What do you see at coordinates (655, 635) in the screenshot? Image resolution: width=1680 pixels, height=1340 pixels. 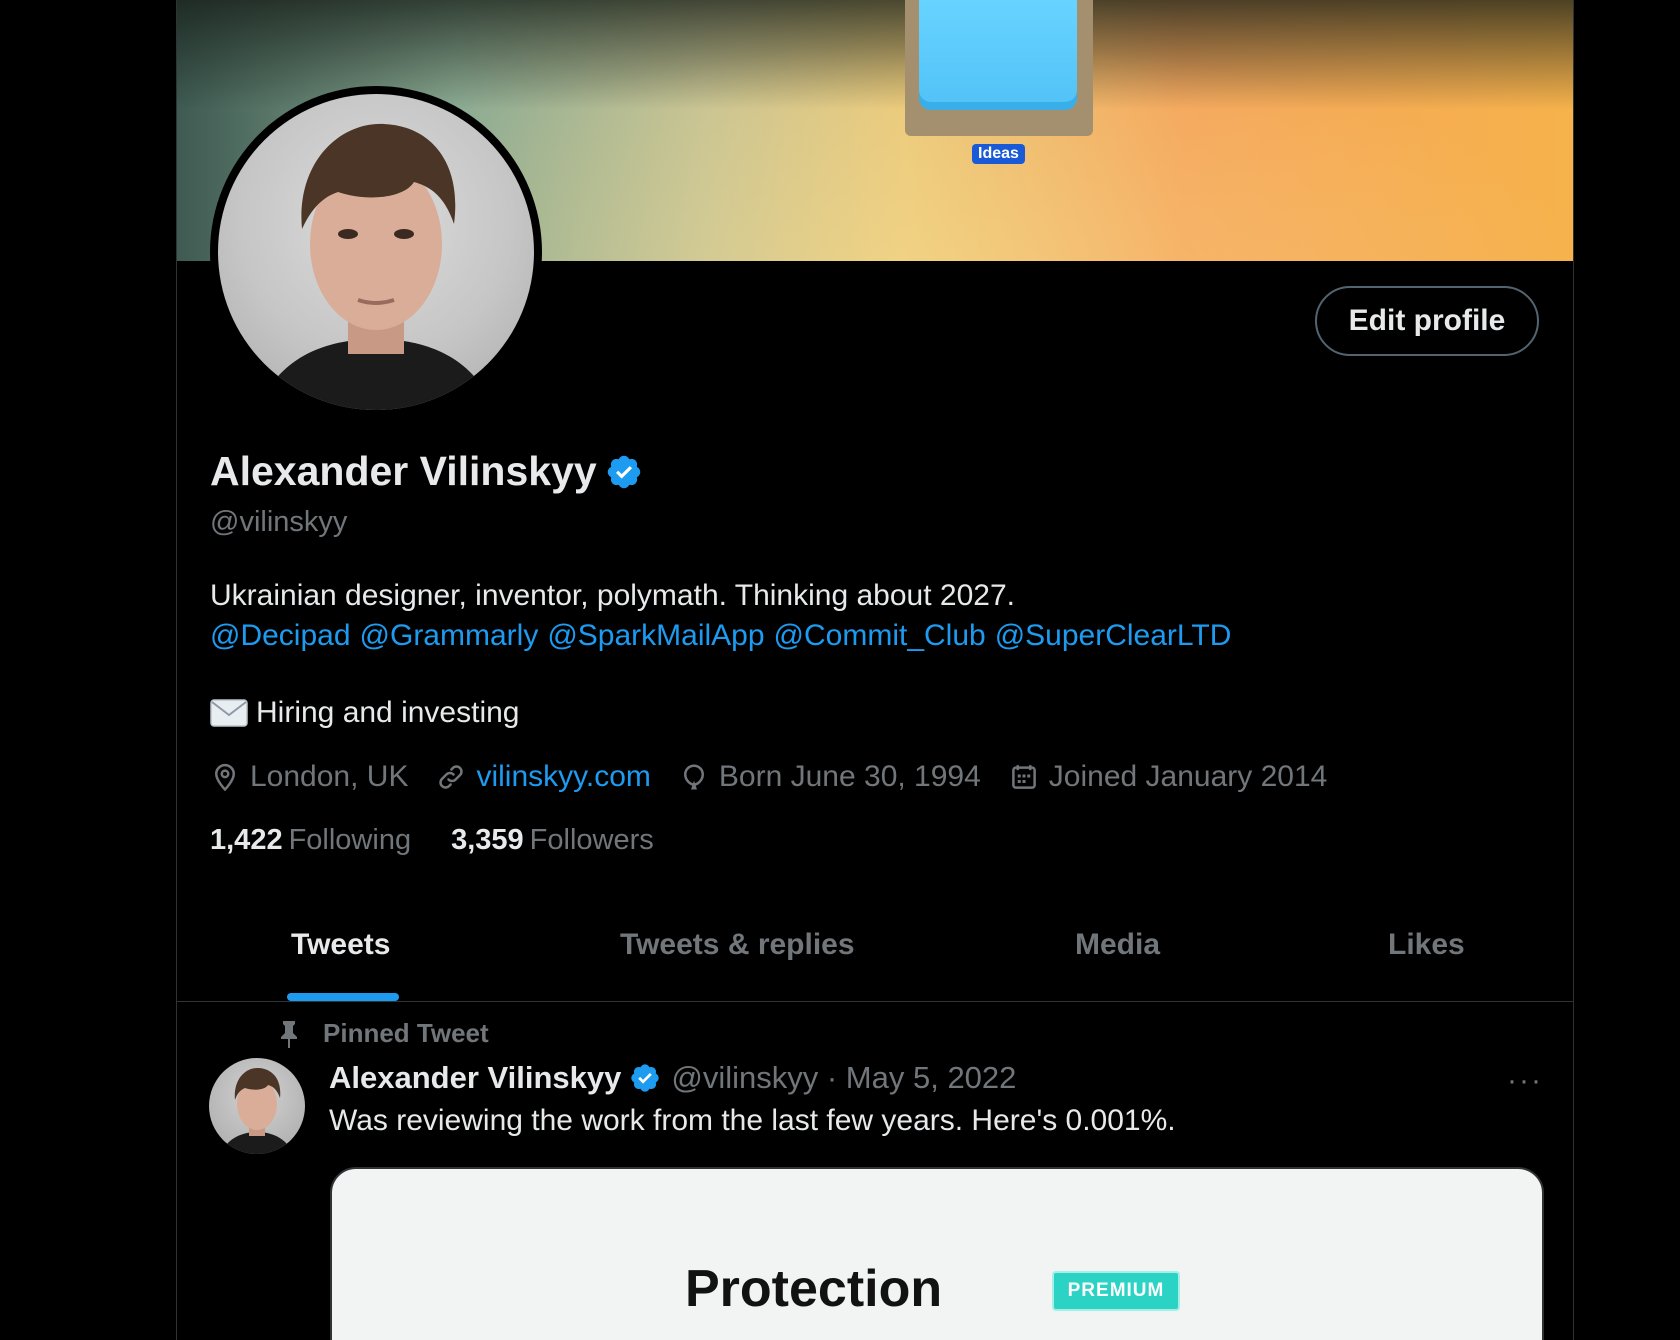 I see `mention-link: @SparkMailApp` at bounding box center [655, 635].